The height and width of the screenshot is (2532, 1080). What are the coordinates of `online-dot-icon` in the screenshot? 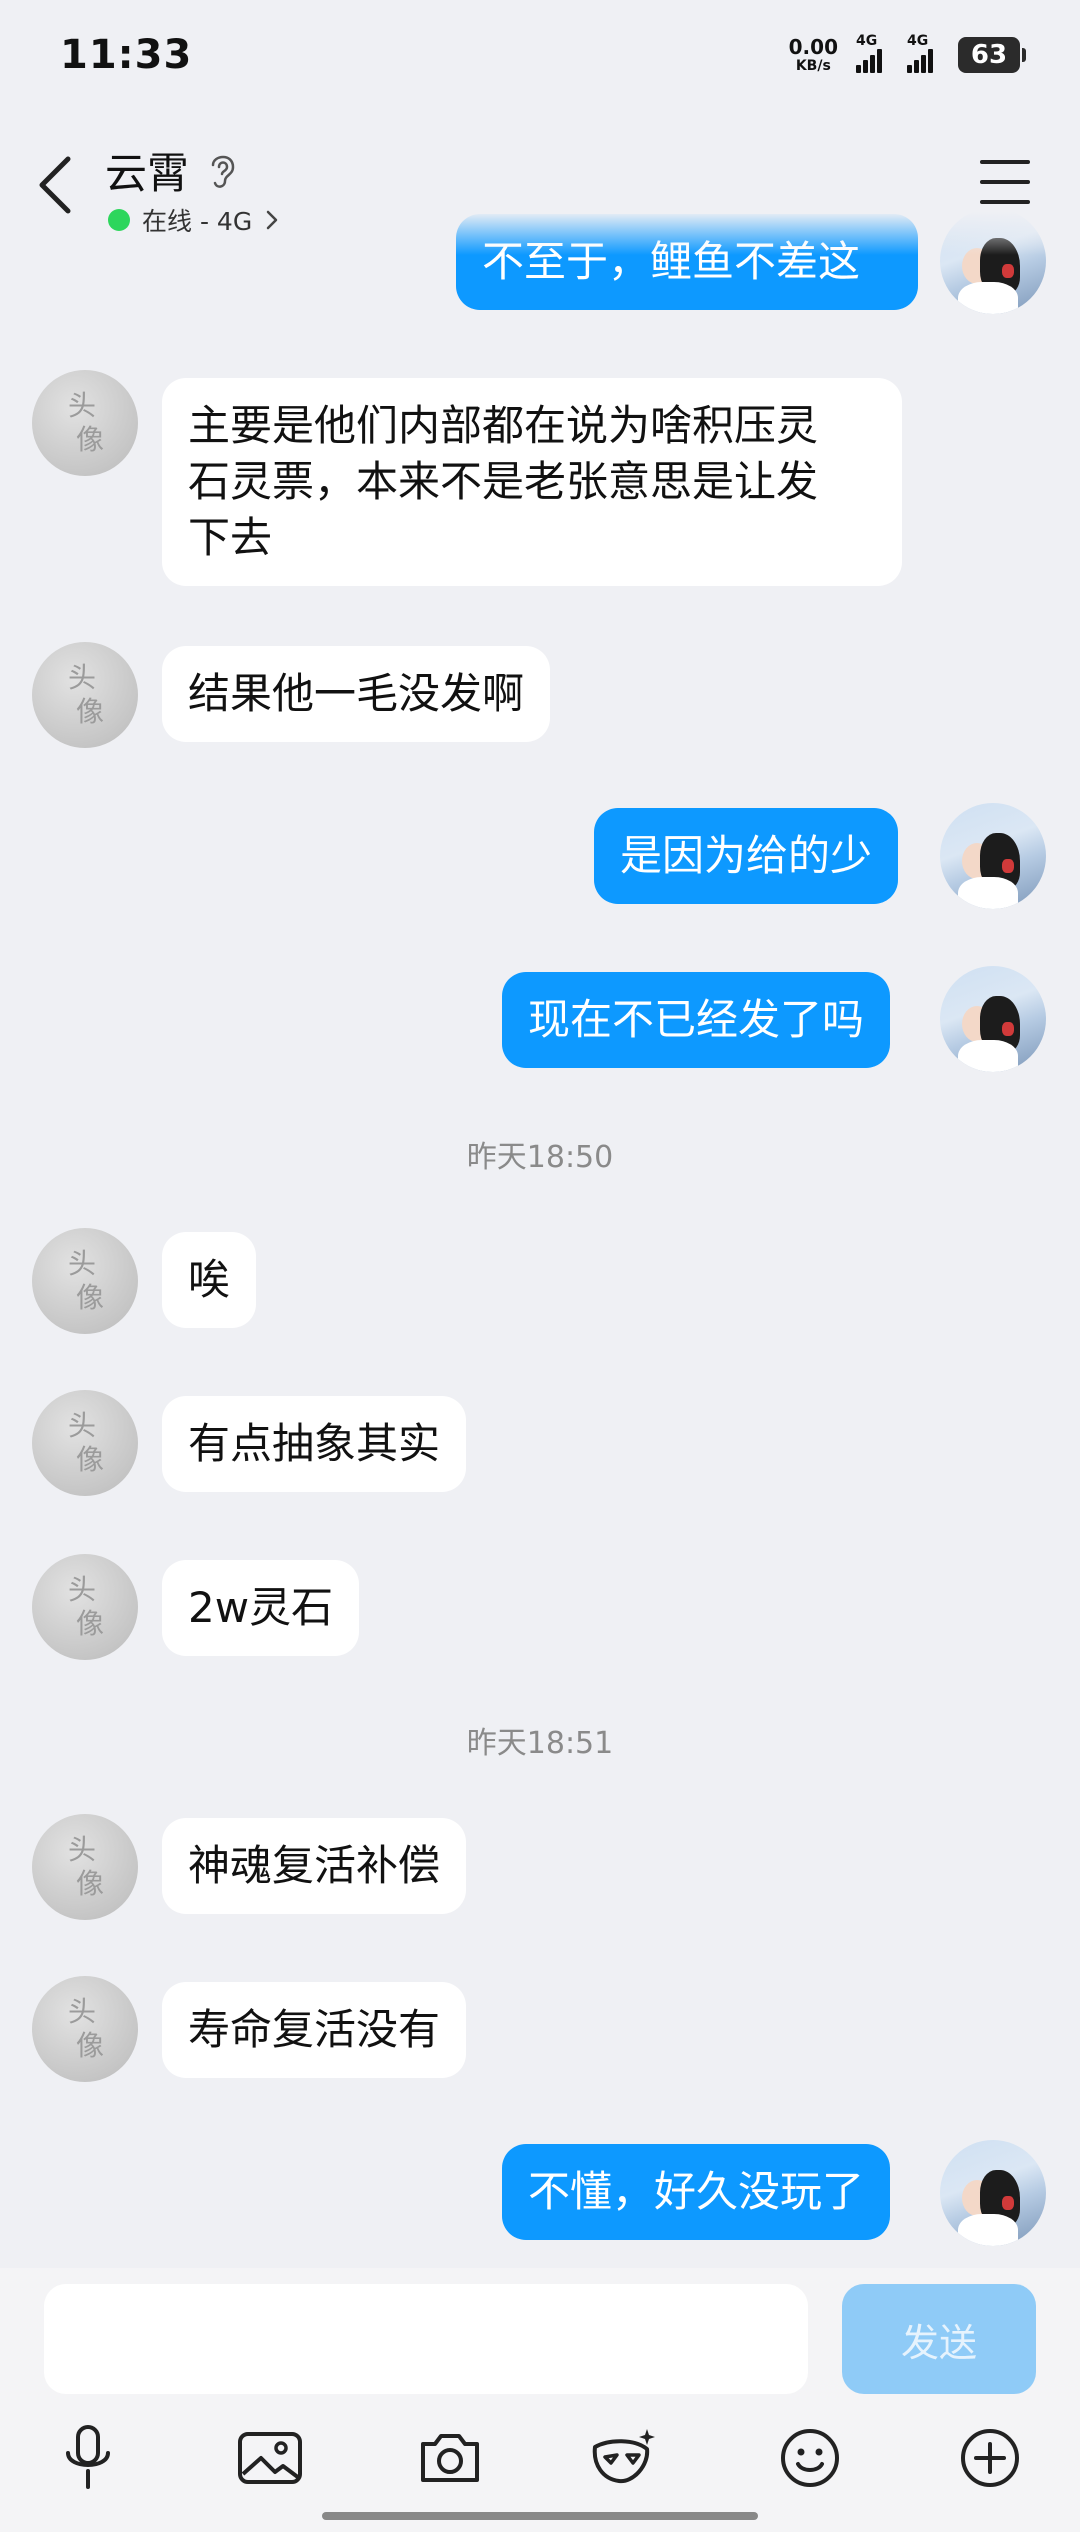 It's located at (119, 220).